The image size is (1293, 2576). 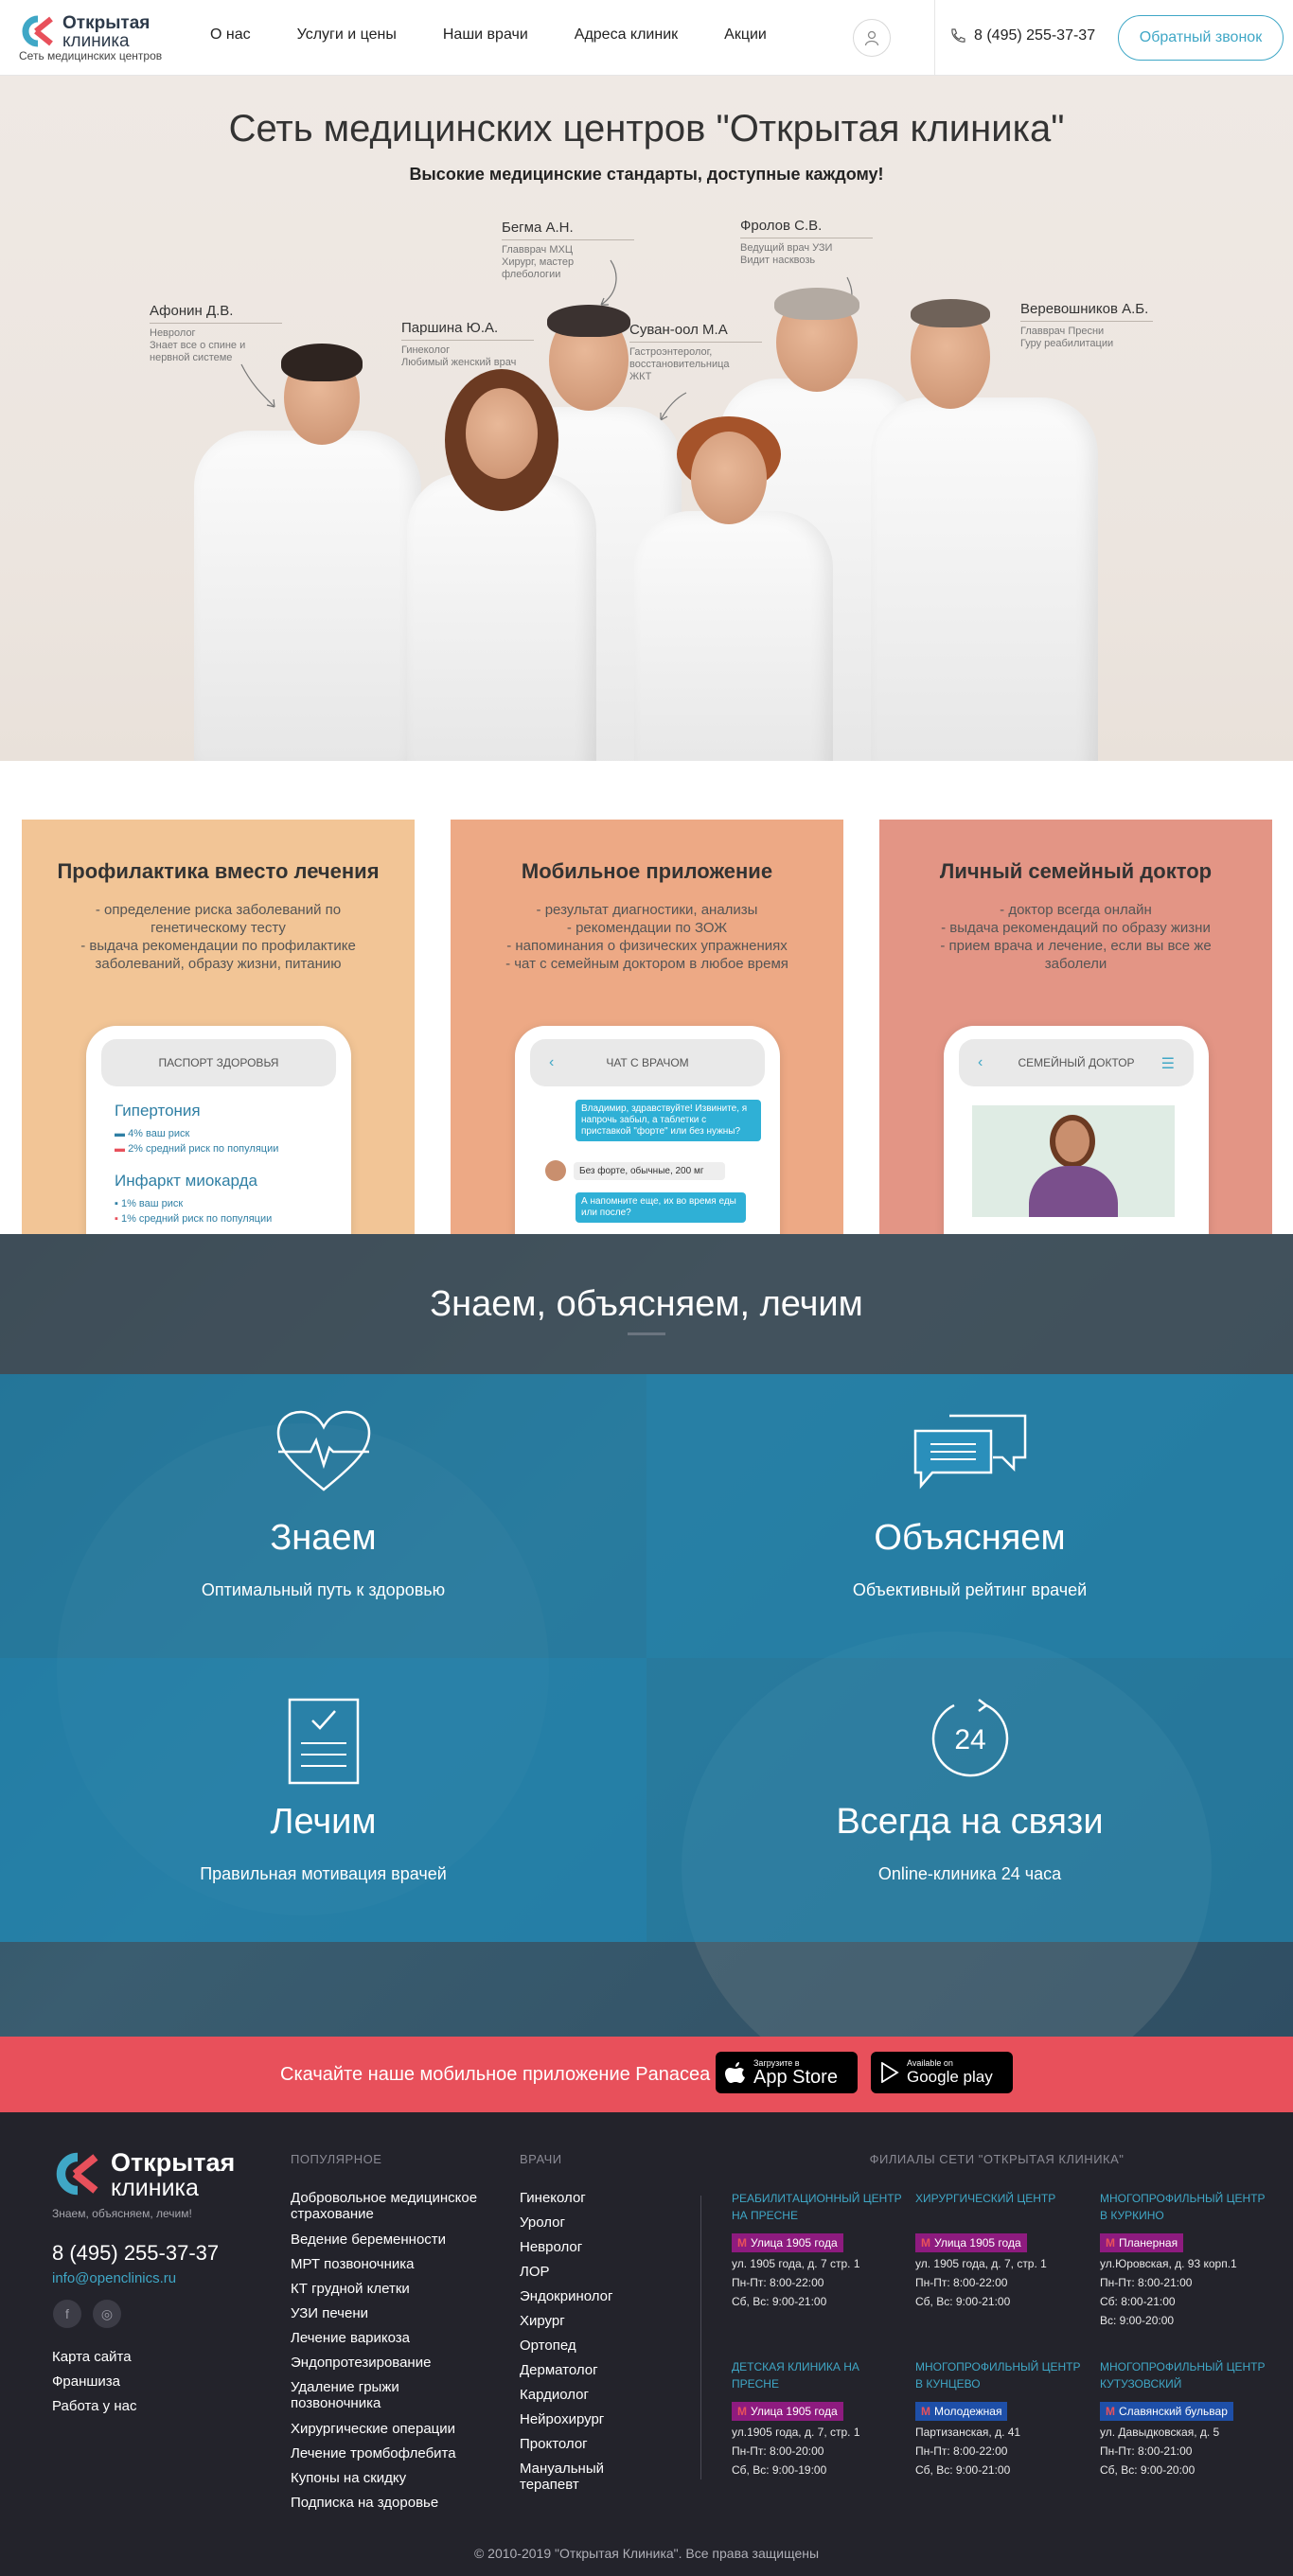 What do you see at coordinates (67, 2314) in the screenshot?
I see `facebook-icon: f` at bounding box center [67, 2314].